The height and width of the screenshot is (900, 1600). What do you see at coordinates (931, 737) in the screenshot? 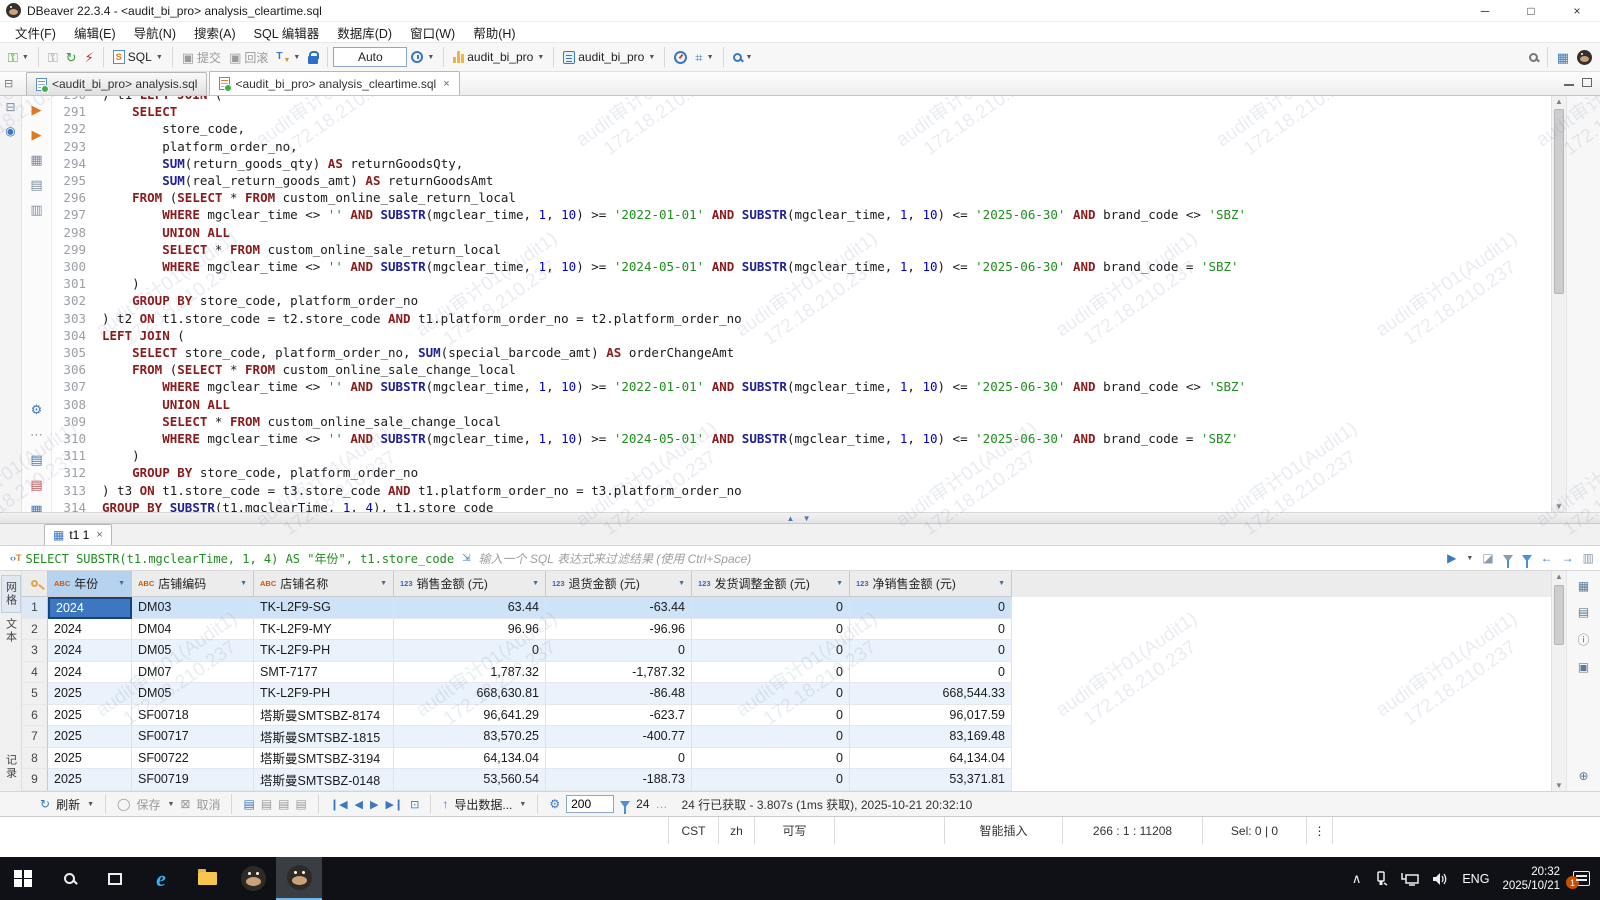
I see `grid-cell: 83,169.48` at bounding box center [931, 737].